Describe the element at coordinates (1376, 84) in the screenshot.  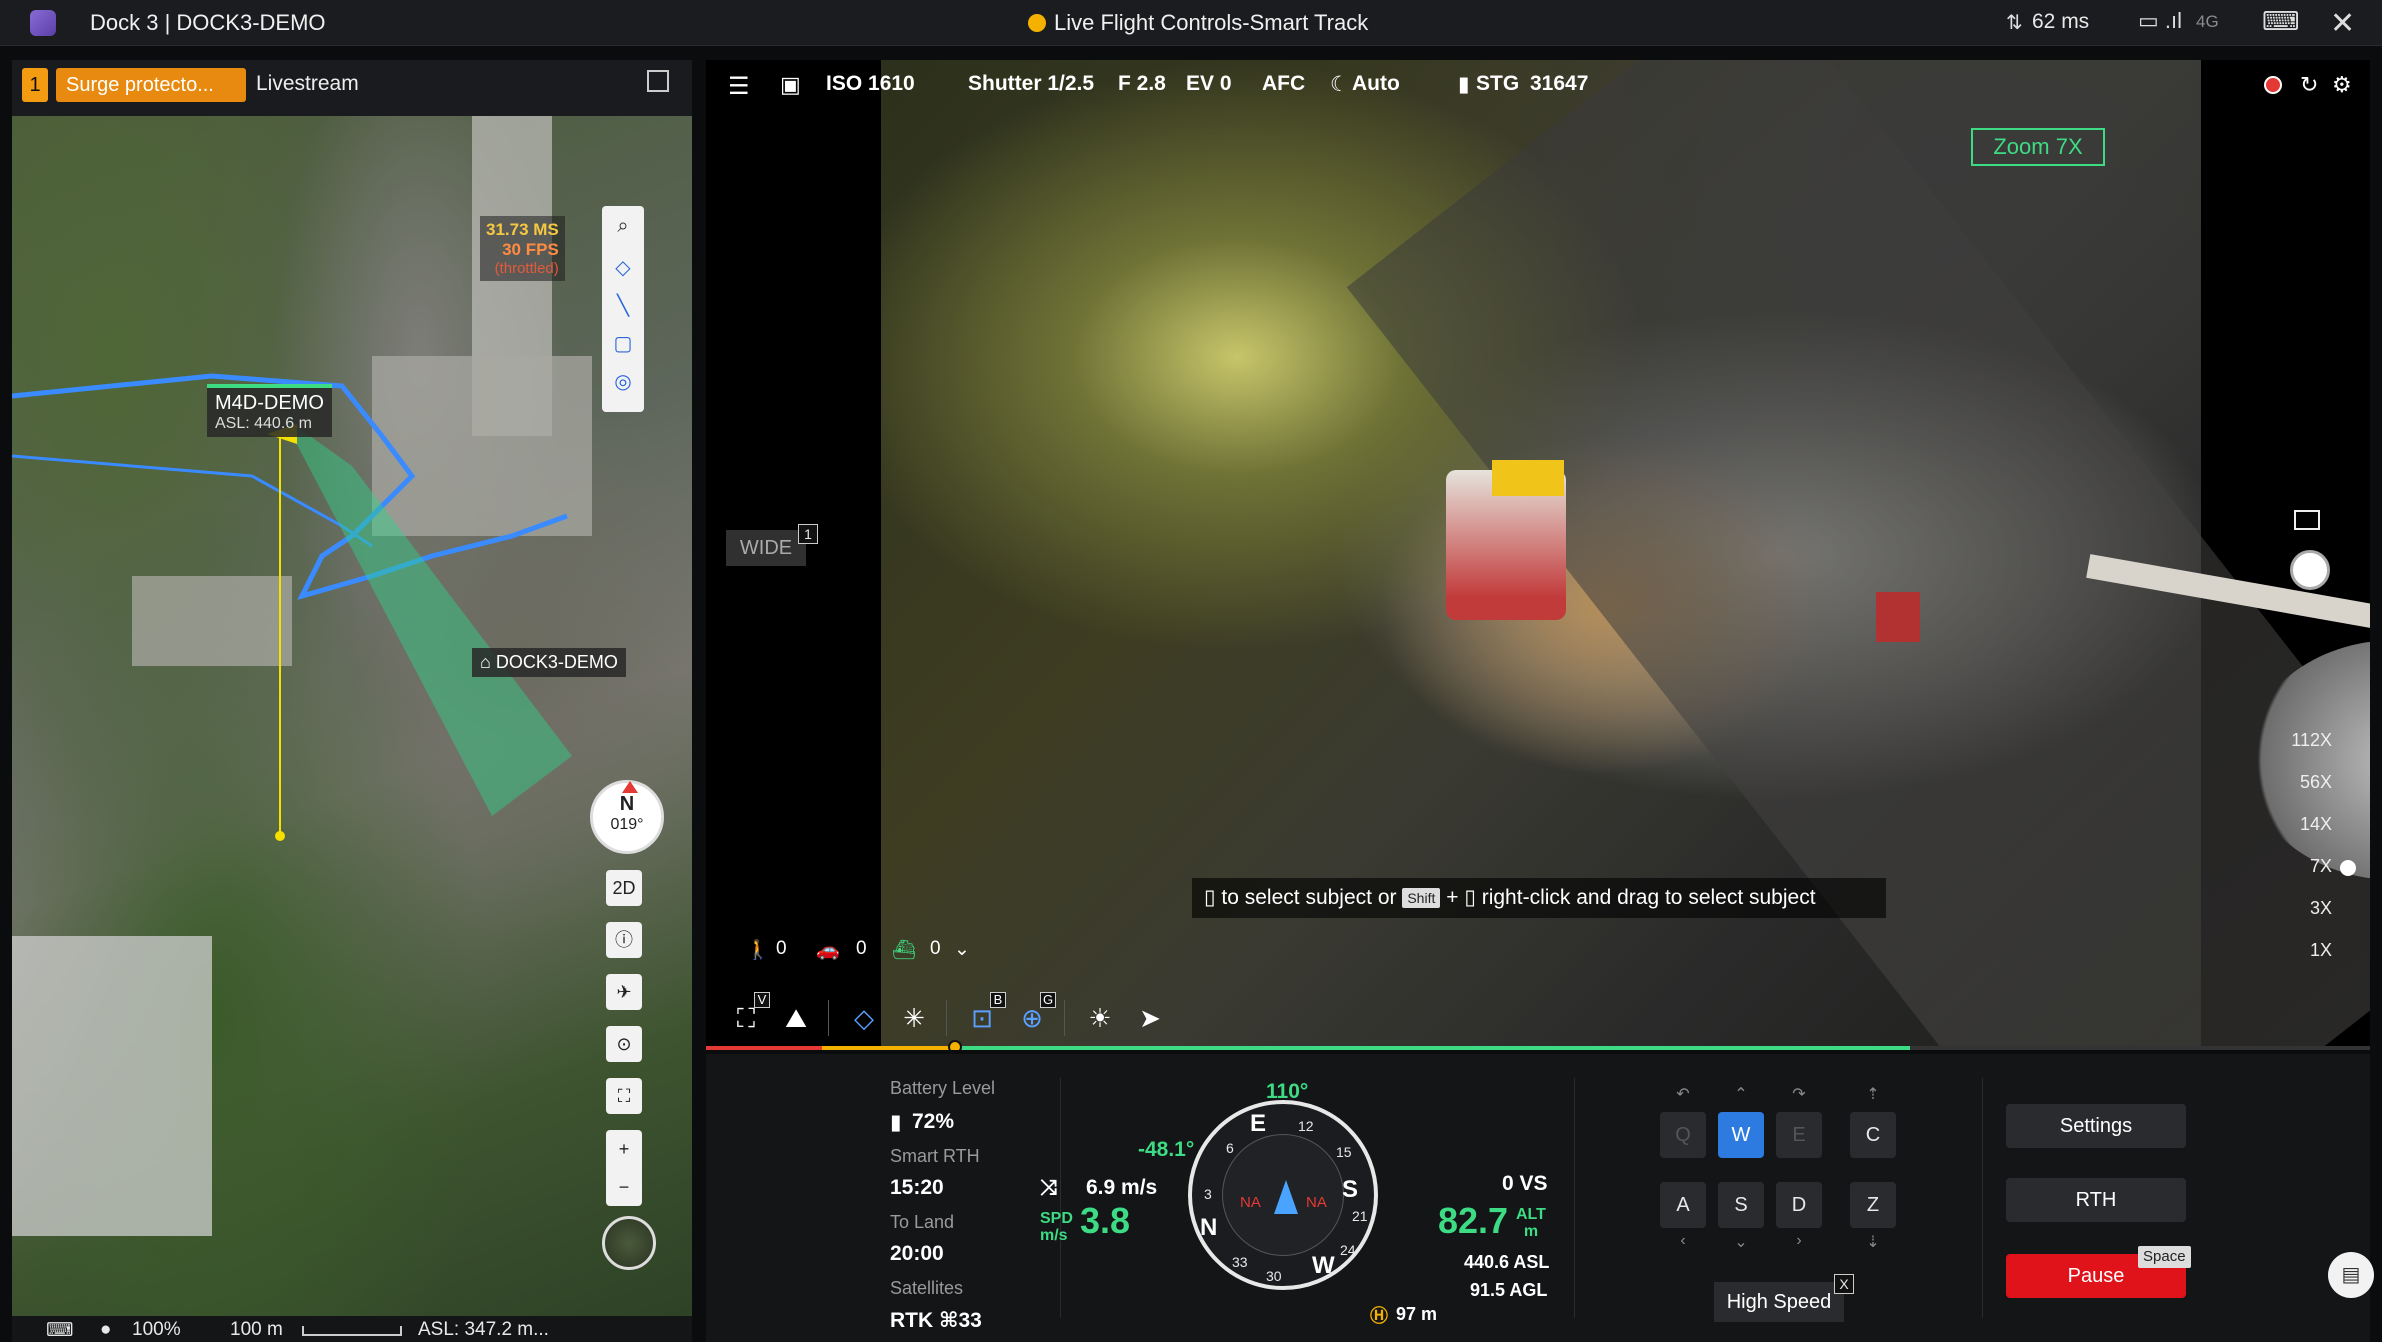
I see `white-balance: Auto` at that location.